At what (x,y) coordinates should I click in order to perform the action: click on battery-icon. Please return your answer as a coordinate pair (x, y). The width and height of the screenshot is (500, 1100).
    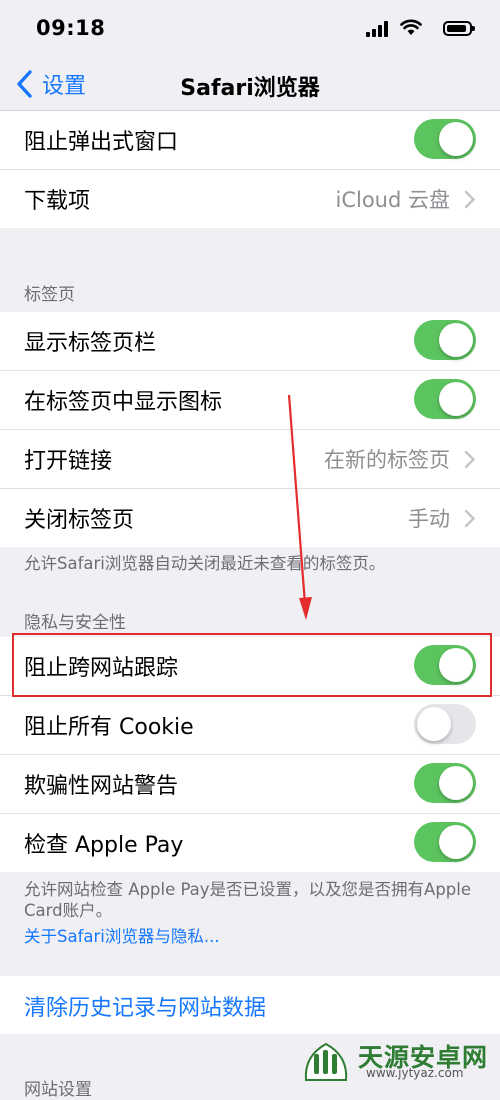
    Looking at the image, I should click on (459, 28).